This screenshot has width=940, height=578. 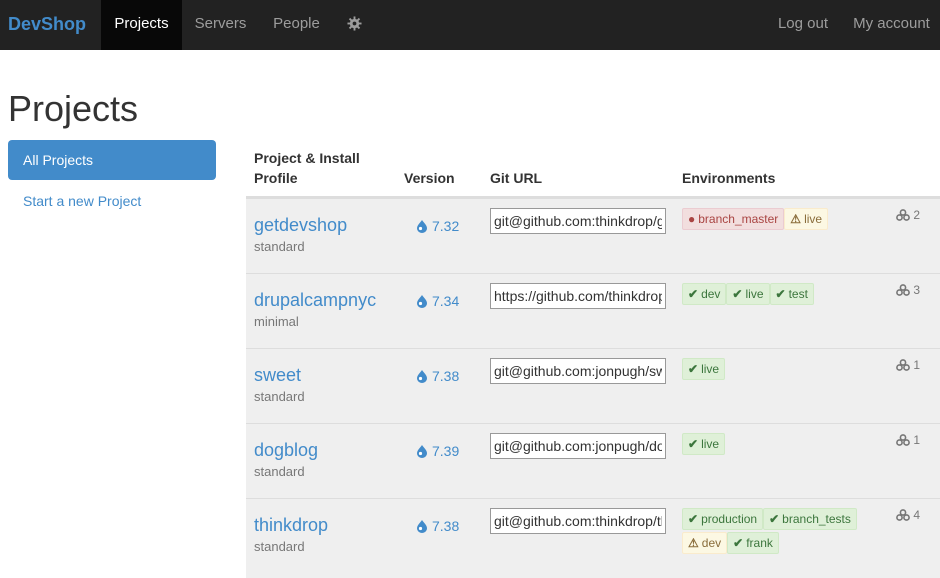 I want to click on drupal-version-link: 7.34, so click(x=437, y=301).